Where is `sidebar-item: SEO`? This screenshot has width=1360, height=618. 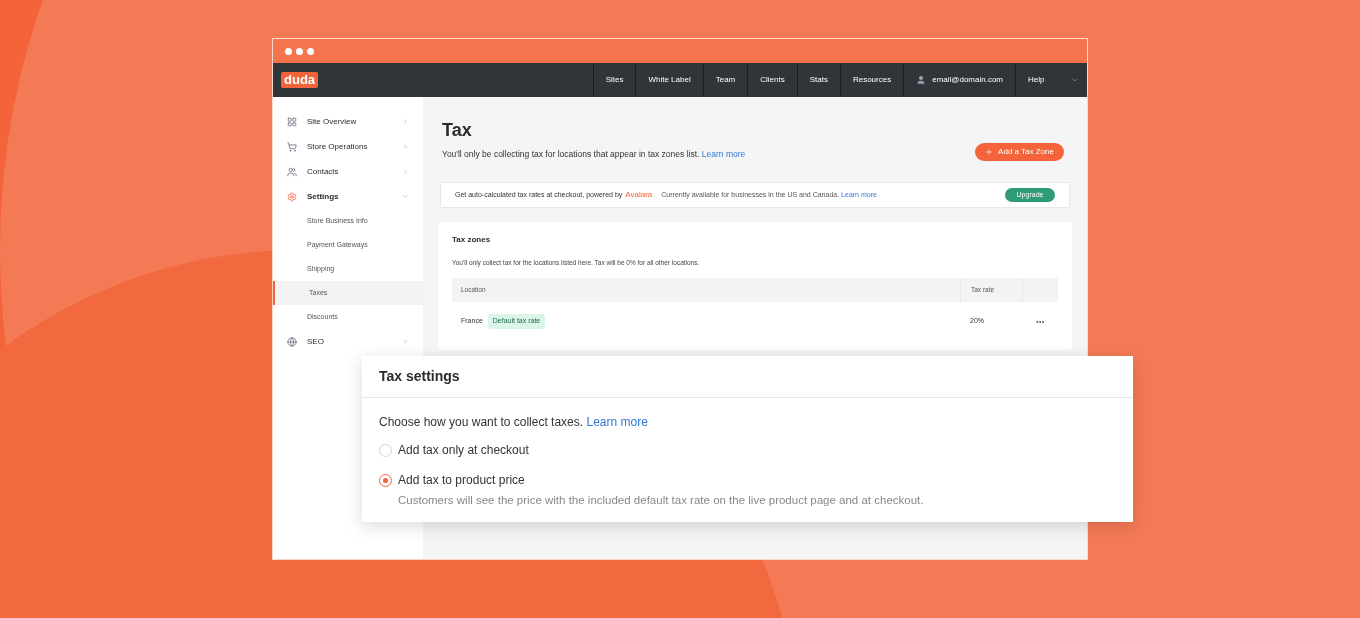 sidebar-item: SEO is located at coordinates (348, 341).